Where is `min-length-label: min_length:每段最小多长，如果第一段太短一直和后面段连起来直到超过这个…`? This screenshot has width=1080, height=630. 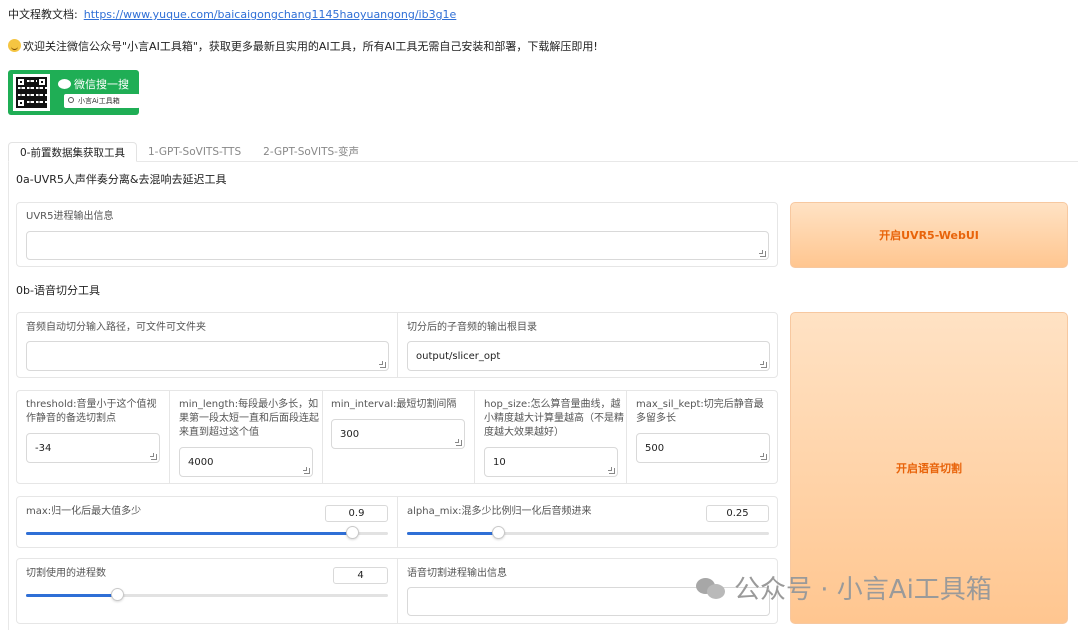
min-length-label: min_length:每段最小多长，如果第一段太短一直和后面段连起来直到超过这个… is located at coordinates (249, 418).